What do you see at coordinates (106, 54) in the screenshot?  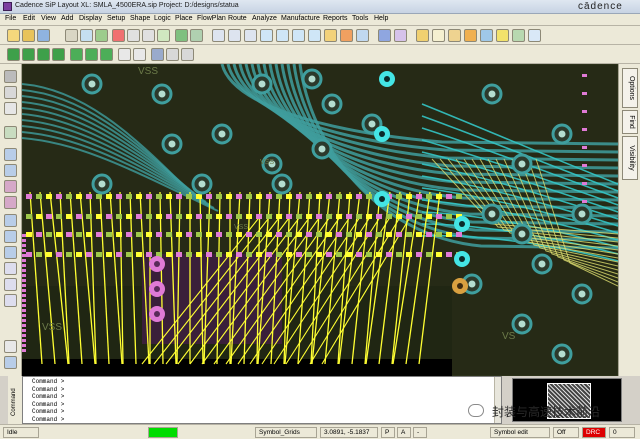 I see `wirebond-icon` at bounding box center [106, 54].